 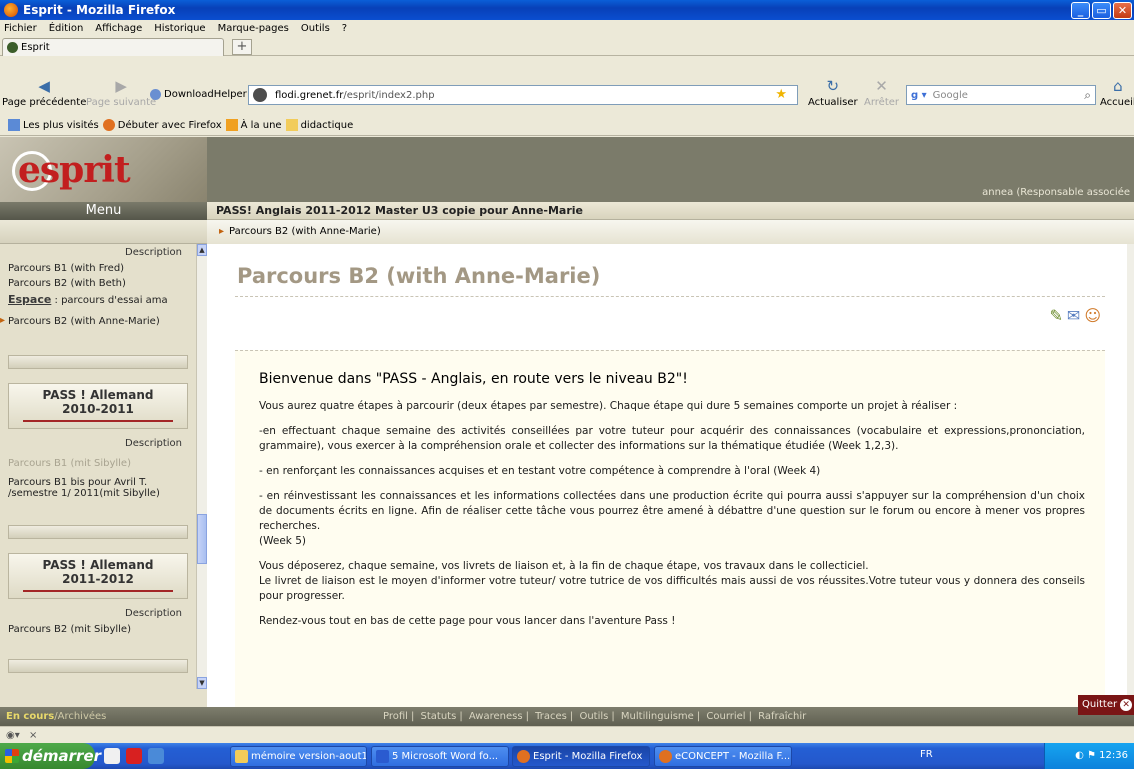 What do you see at coordinates (169, 125) in the screenshot?
I see `bookmark-label: Débuter avec Firefox` at bounding box center [169, 125].